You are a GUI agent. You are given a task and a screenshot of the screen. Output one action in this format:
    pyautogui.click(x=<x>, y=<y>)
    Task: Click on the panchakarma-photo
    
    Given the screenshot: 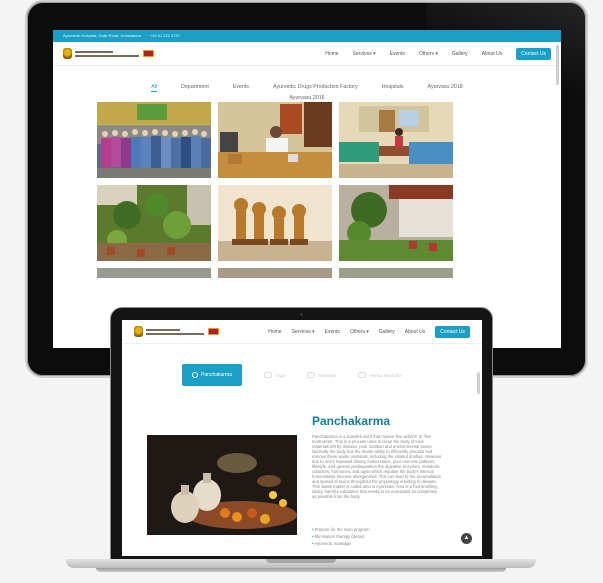 What is the action you would take?
    pyautogui.click(x=222, y=485)
    